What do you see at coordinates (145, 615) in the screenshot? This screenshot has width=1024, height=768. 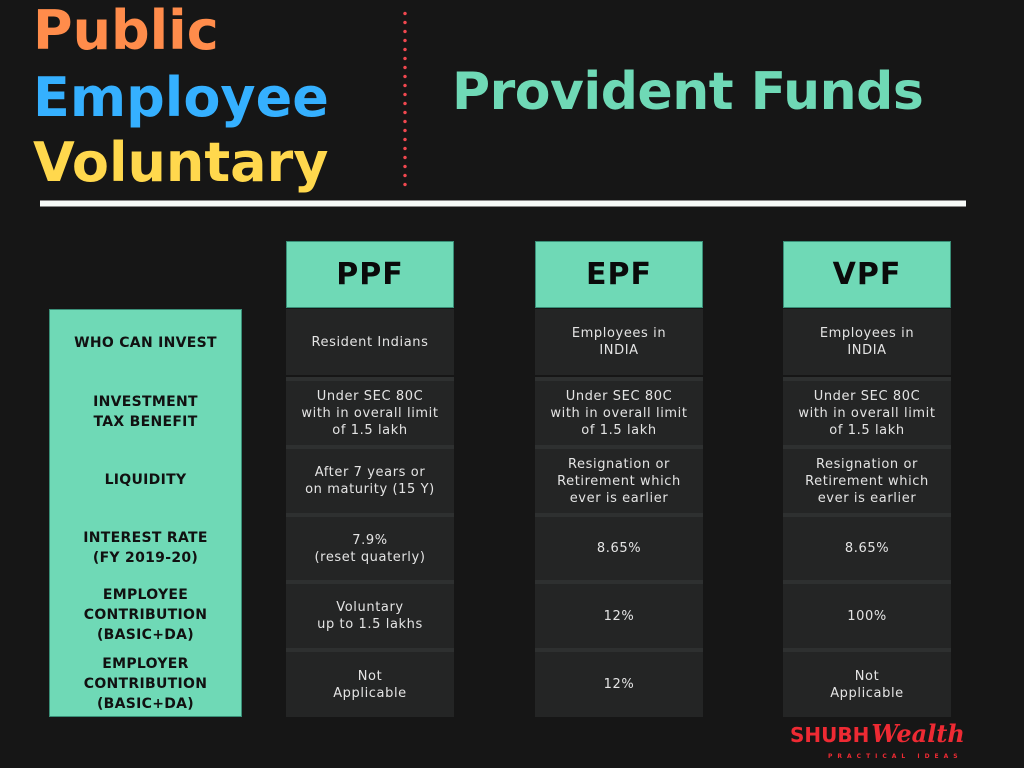 I see `row-label-employee-contribution: EMPLOYEE CONTRIBUTION (BASIC+DA)` at bounding box center [145, 615].